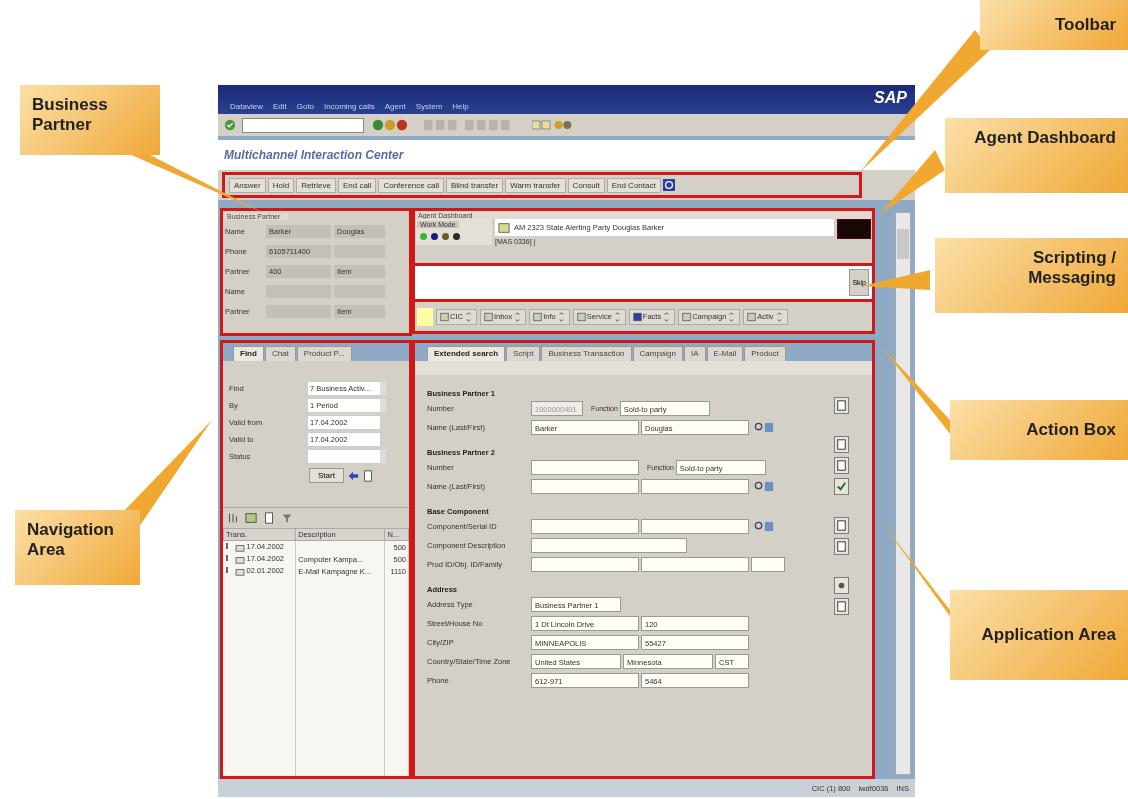  I want to click on check-icon, so click(230, 125).